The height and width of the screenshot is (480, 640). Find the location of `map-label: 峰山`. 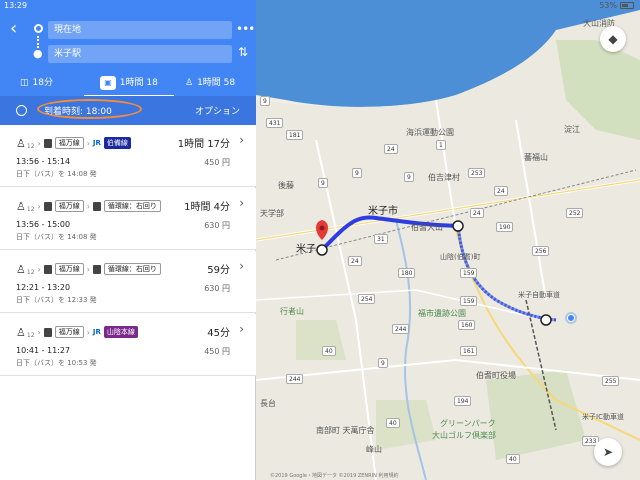

map-label: 峰山 is located at coordinates (374, 449).